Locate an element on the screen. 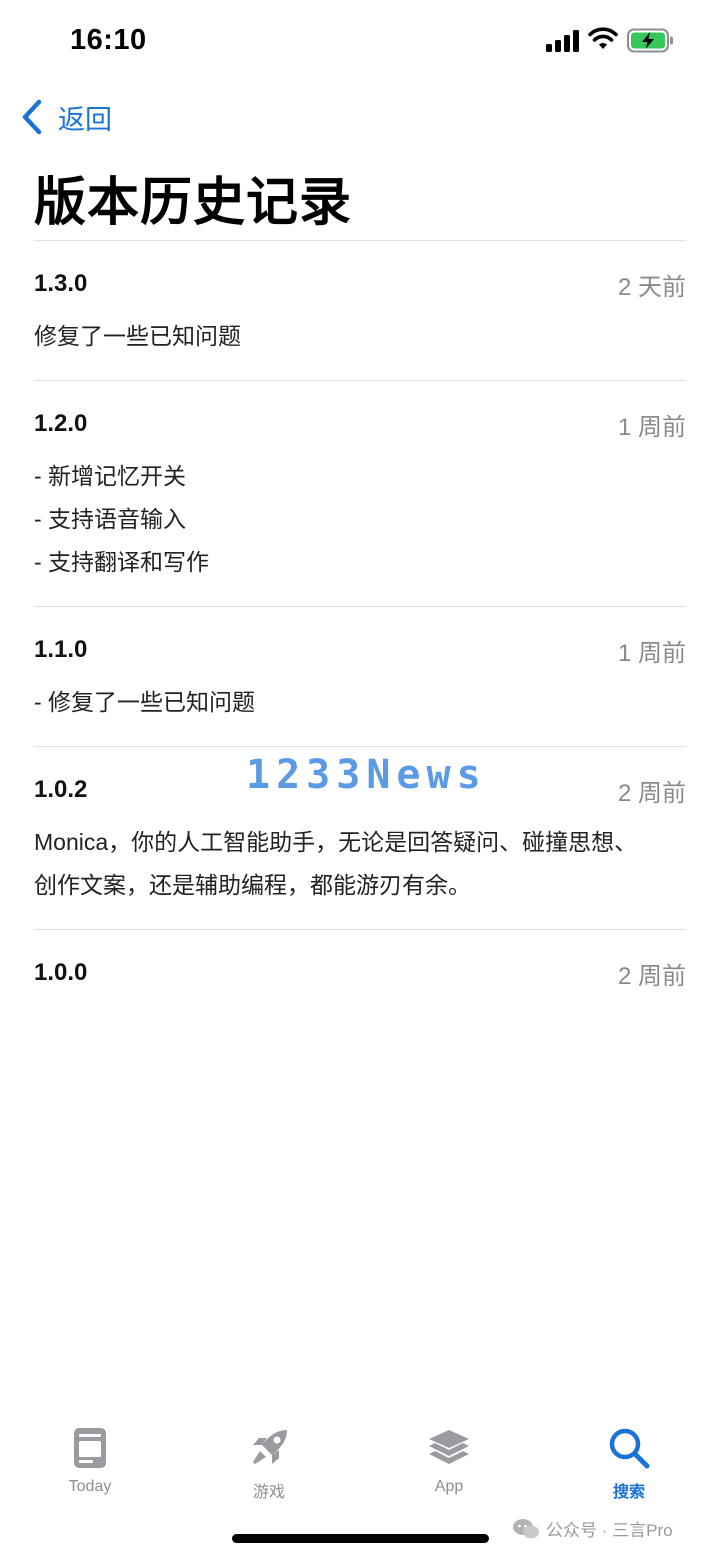  version-number: 1.2.0 is located at coordinates (61, 423).